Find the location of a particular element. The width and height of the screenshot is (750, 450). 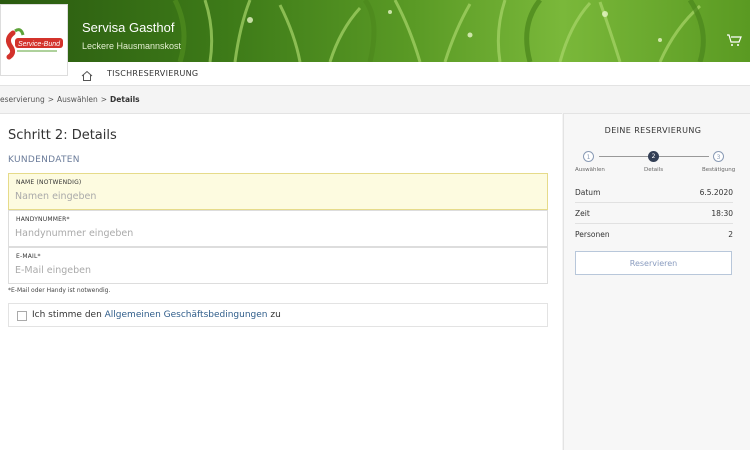

breadcrumb: eservierung > Auswählen > Details is located at coordinates (70, 99).